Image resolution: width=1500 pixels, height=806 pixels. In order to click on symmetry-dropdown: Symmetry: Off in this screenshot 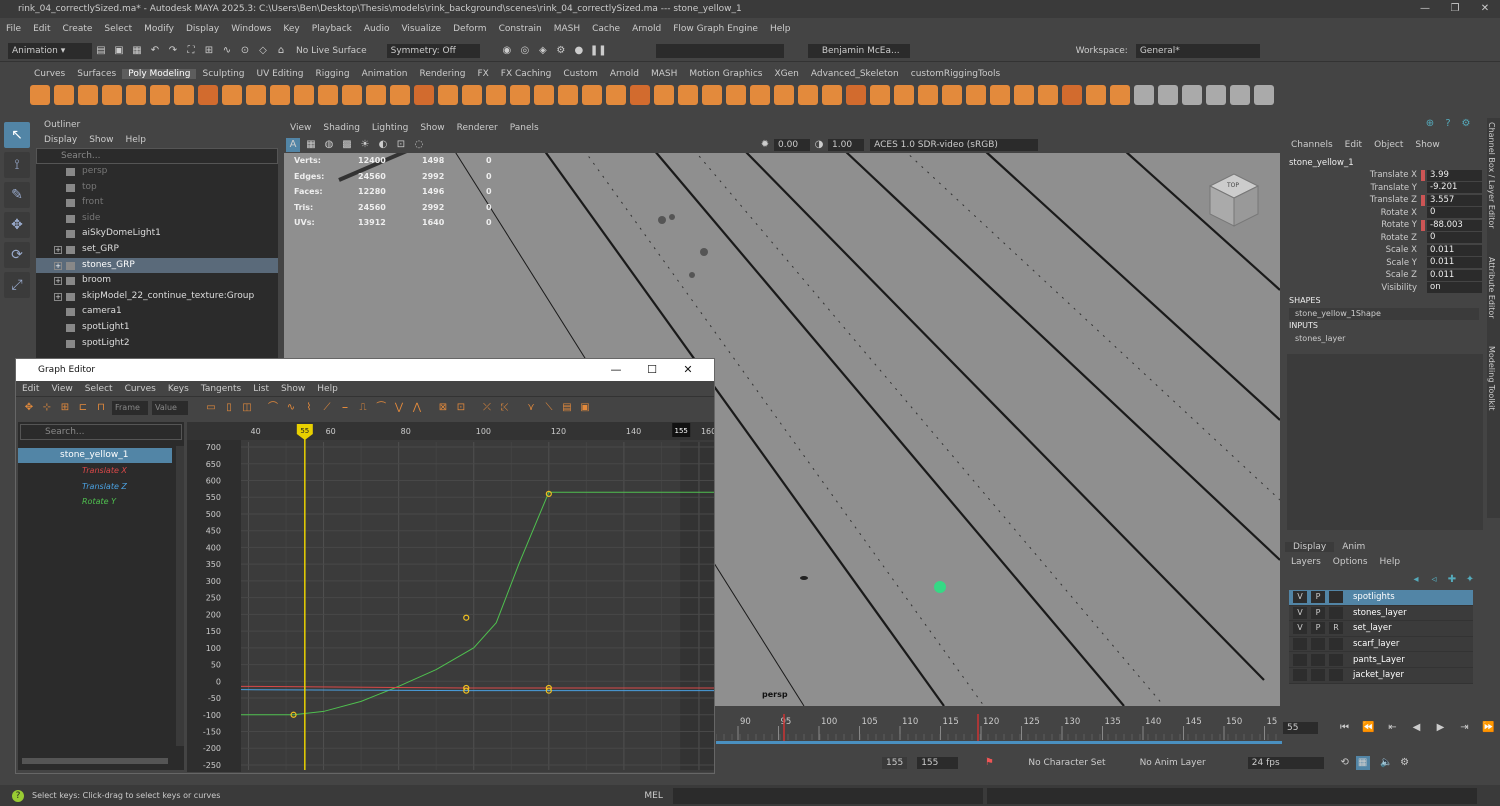, I will do `click(433, 50)`.